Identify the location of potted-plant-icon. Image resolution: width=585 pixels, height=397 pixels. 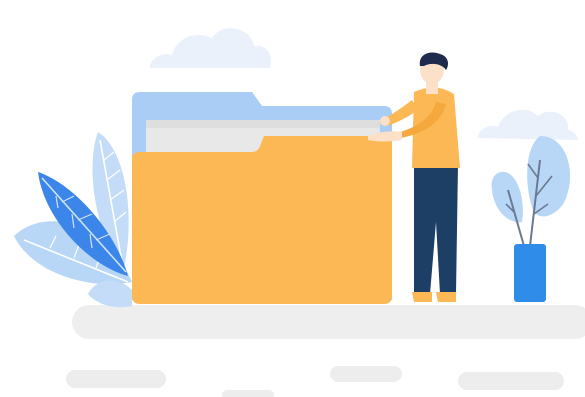
(531, 219).